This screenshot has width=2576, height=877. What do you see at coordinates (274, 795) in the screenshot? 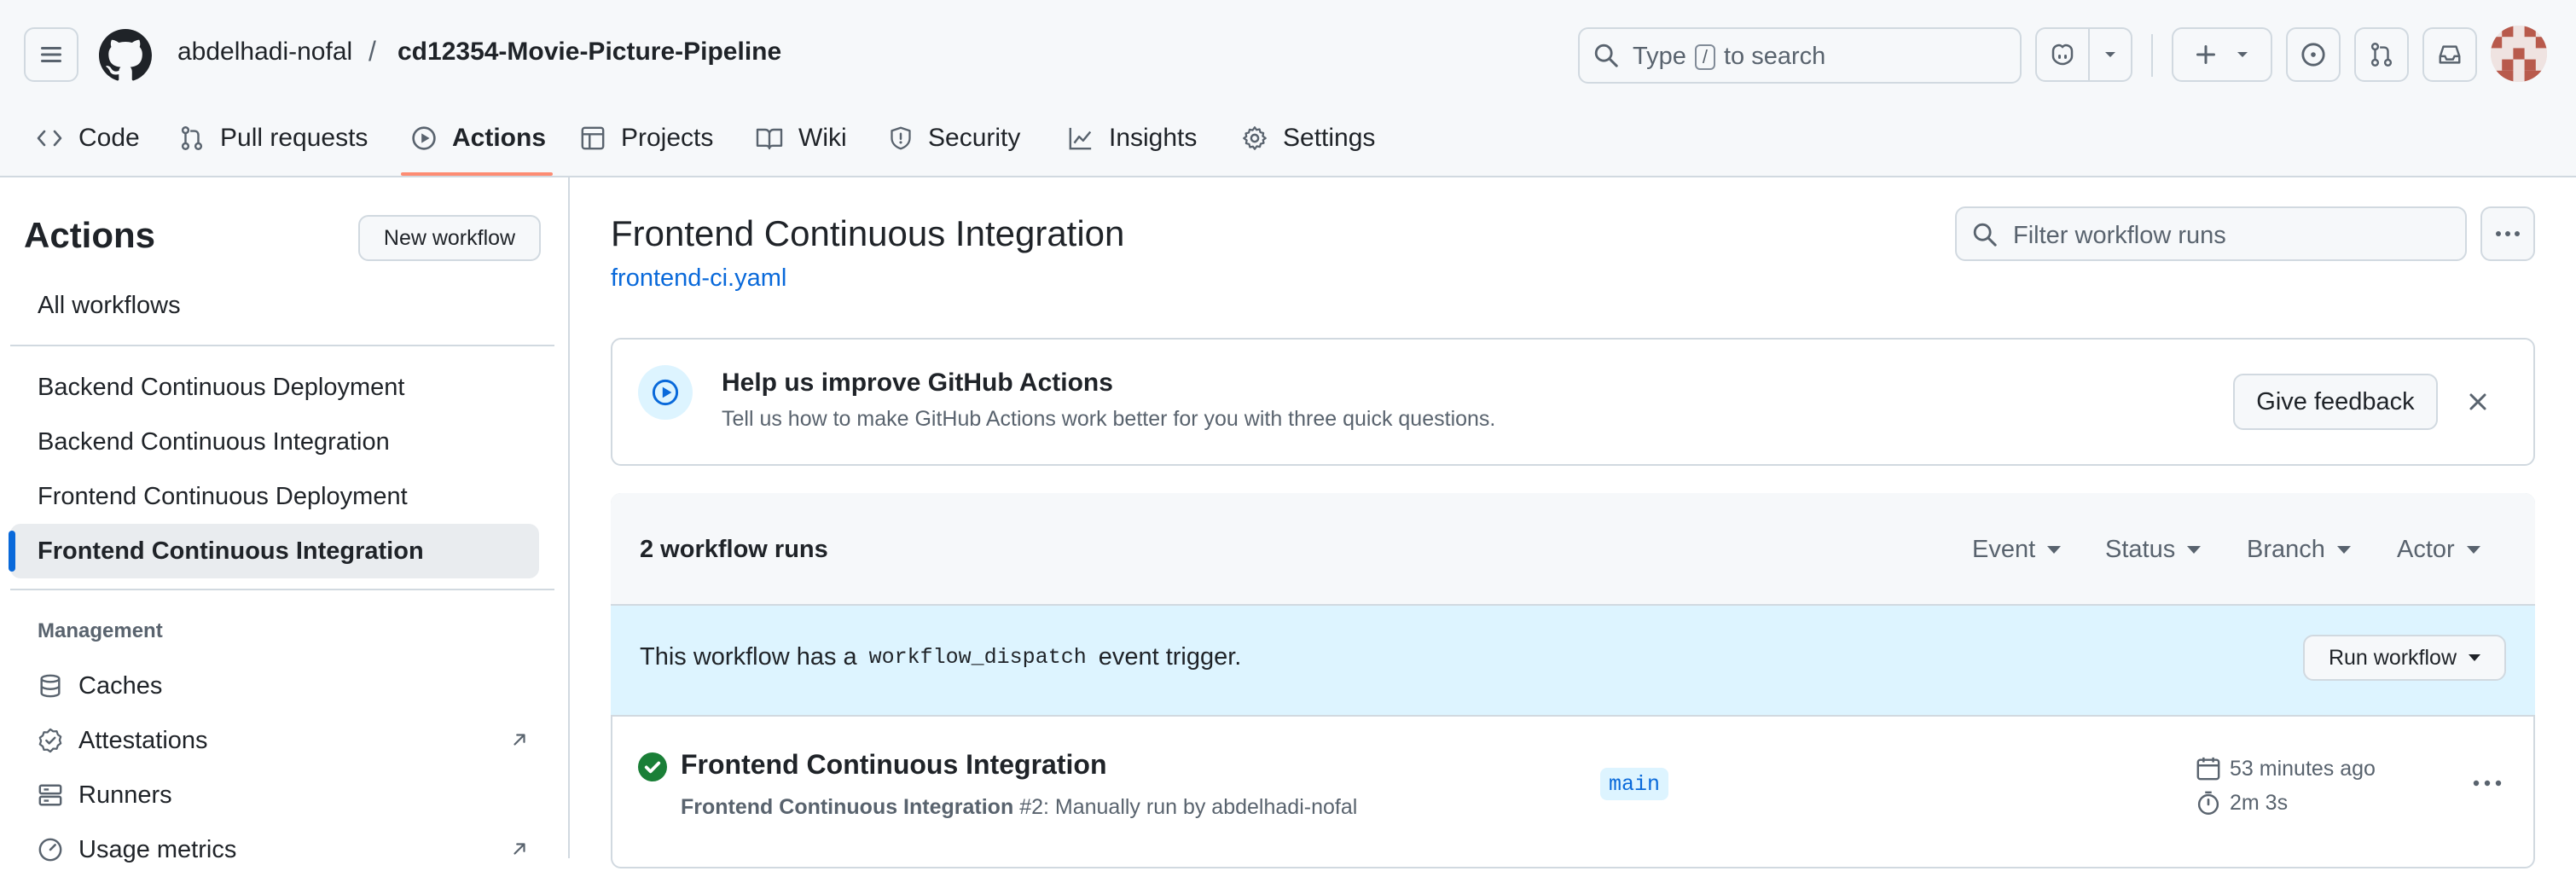
I see `sidebar-item-runners: Runners` at bounding box center [274, 795].